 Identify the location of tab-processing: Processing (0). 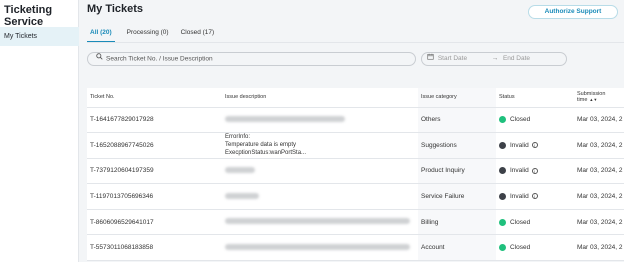
(148, 35).